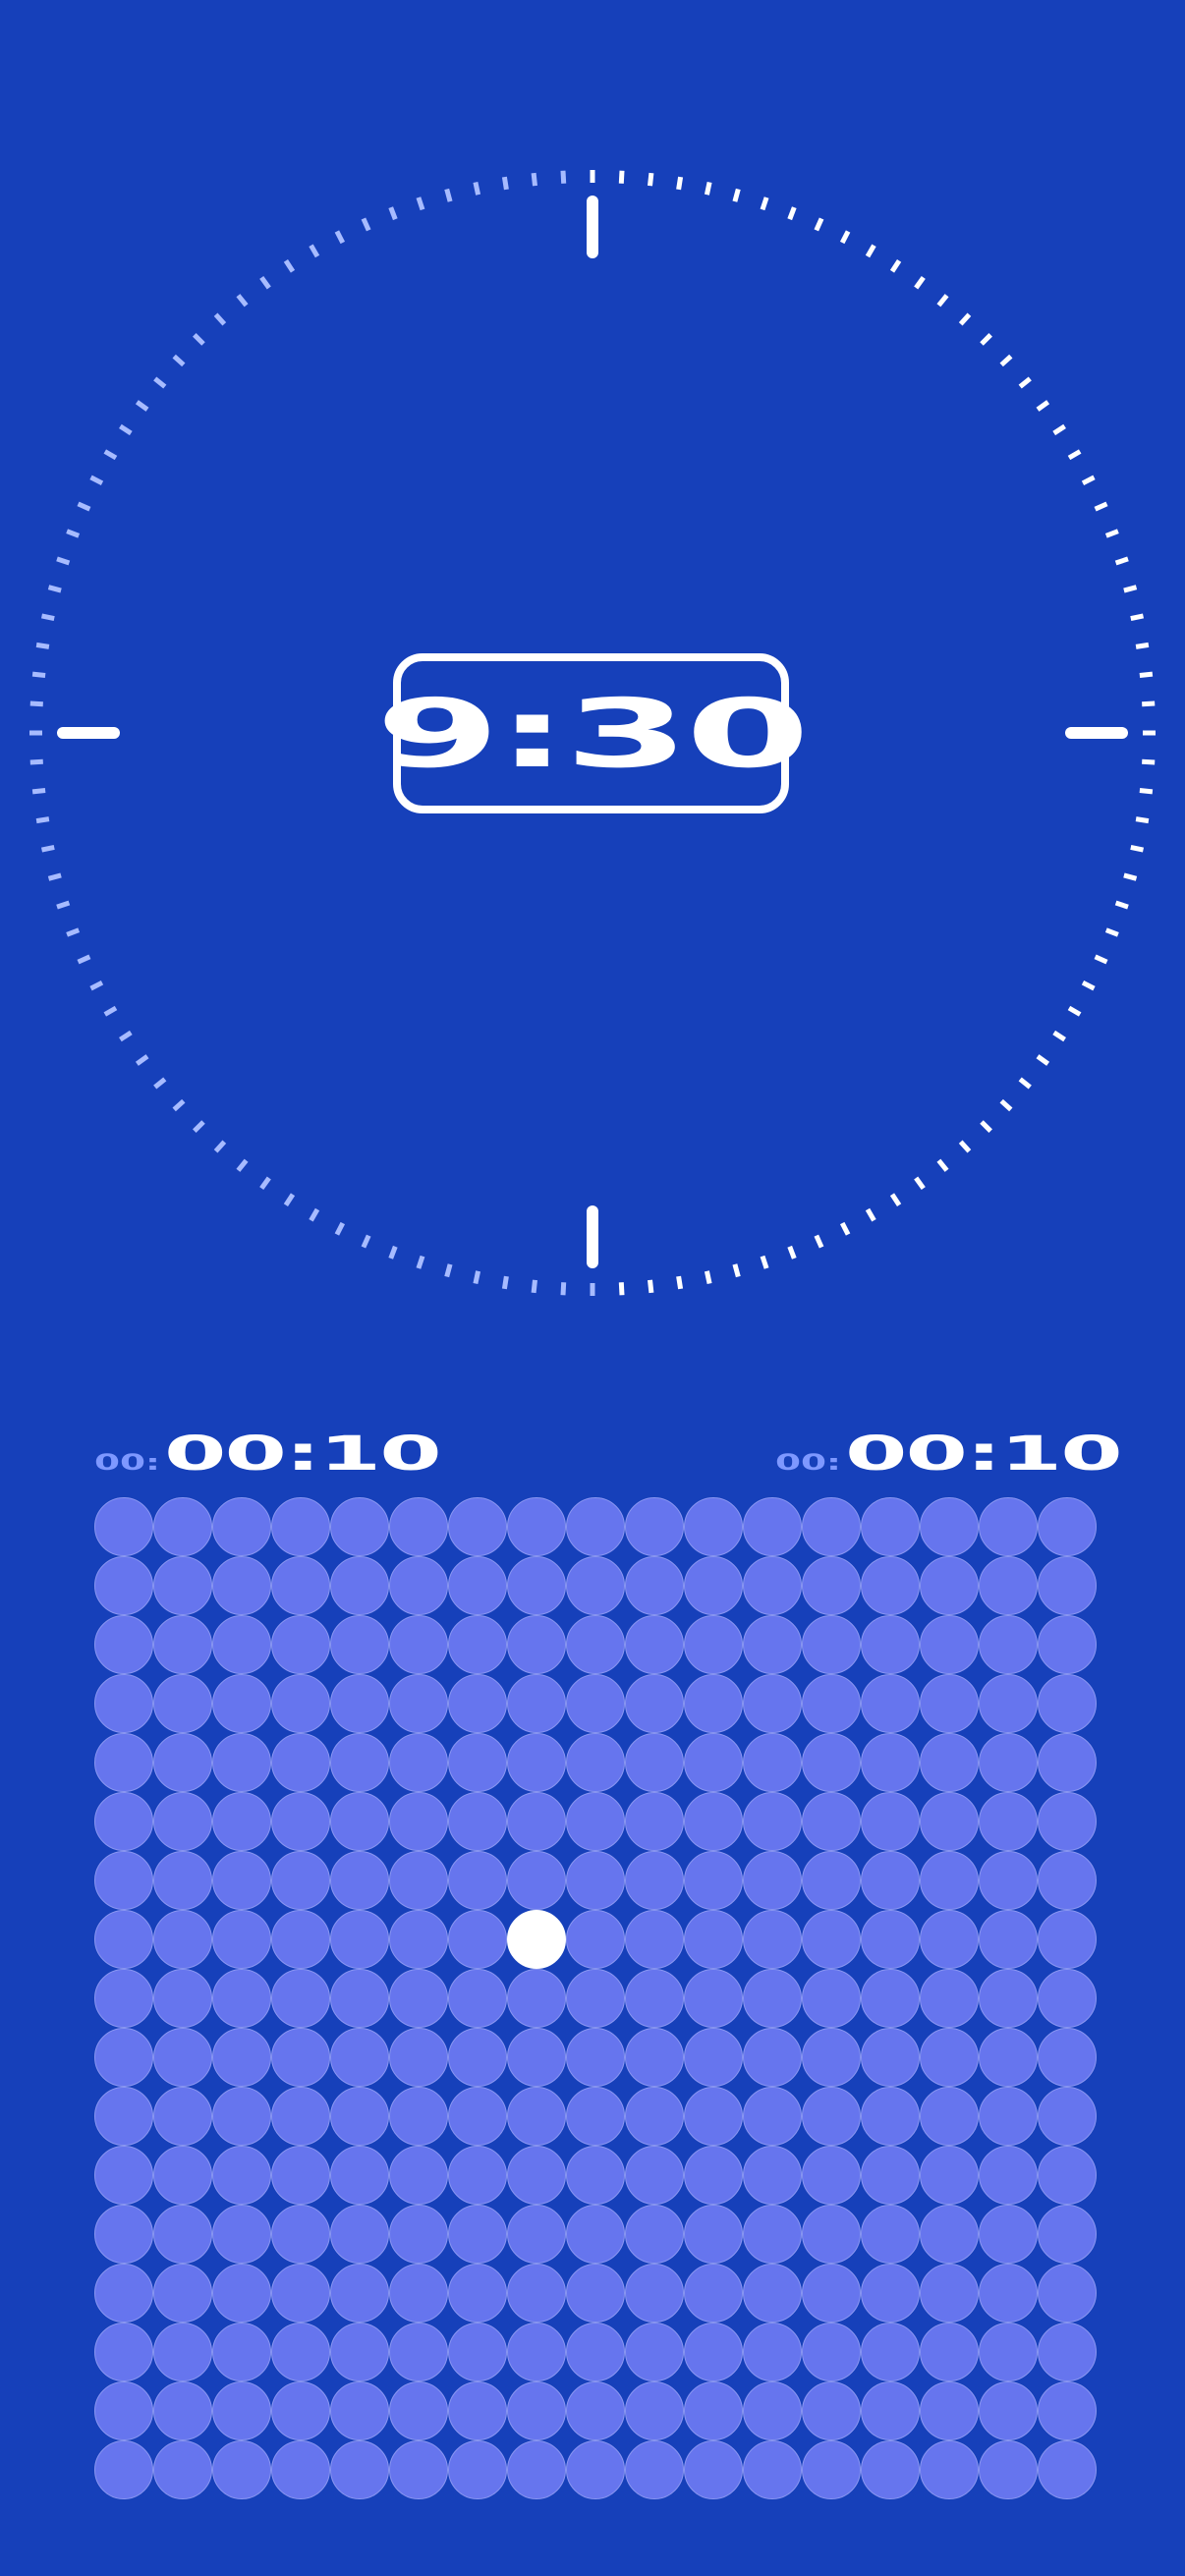  I want to click on time-display: 9:30, so click(593, 733).